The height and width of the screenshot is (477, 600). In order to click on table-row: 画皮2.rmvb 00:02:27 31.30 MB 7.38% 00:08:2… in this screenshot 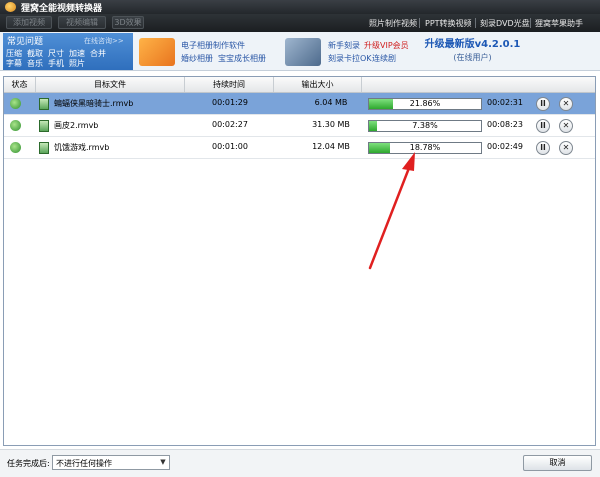, I will do `click(299, 126)`.